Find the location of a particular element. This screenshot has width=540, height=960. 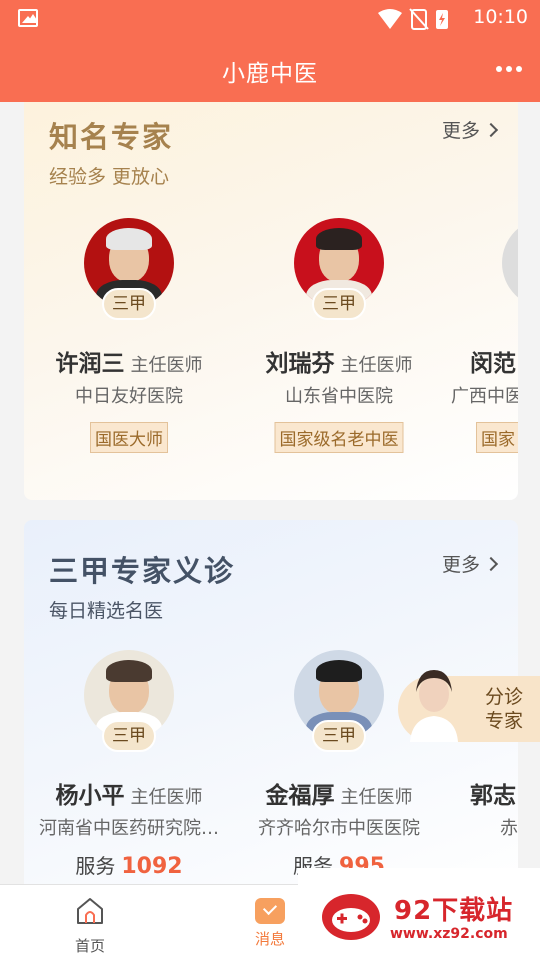

doctor-card: 三甲 刘瑞芬 主任医师 山东省中医院 国家级名老中医 is located at coordinates (339, 343).